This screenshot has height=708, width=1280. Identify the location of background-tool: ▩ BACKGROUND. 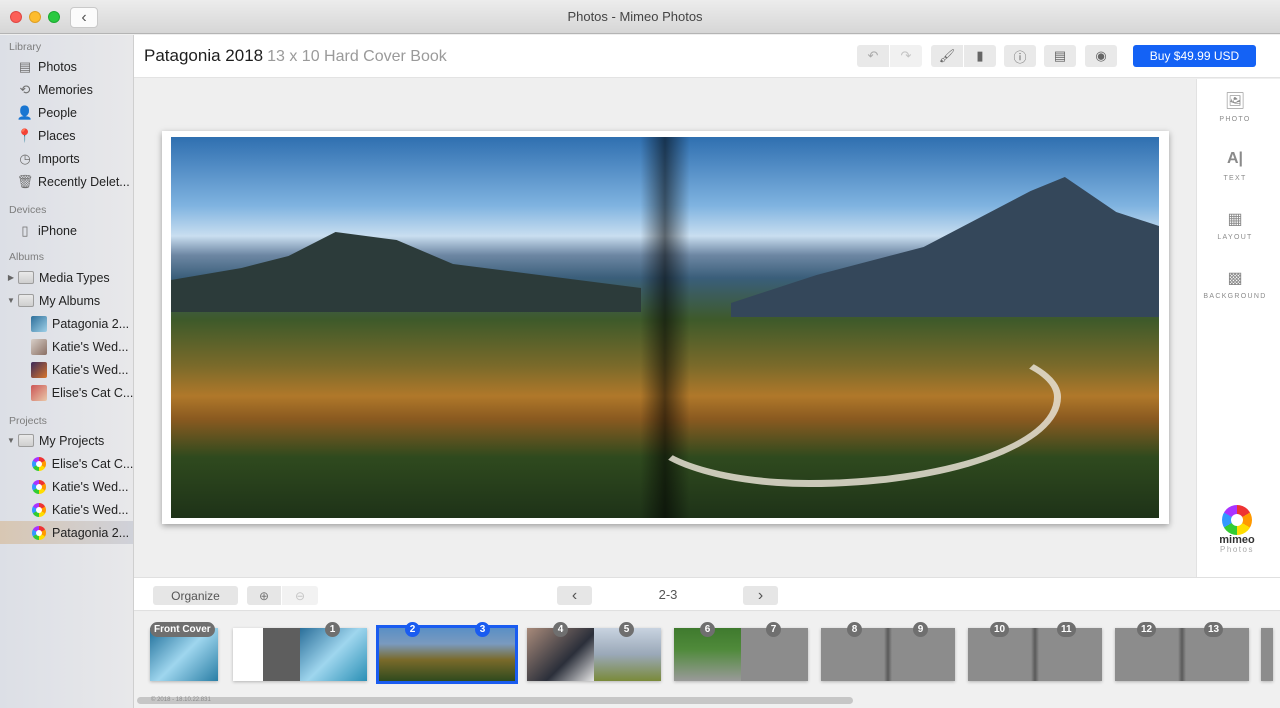
(1235, 284).